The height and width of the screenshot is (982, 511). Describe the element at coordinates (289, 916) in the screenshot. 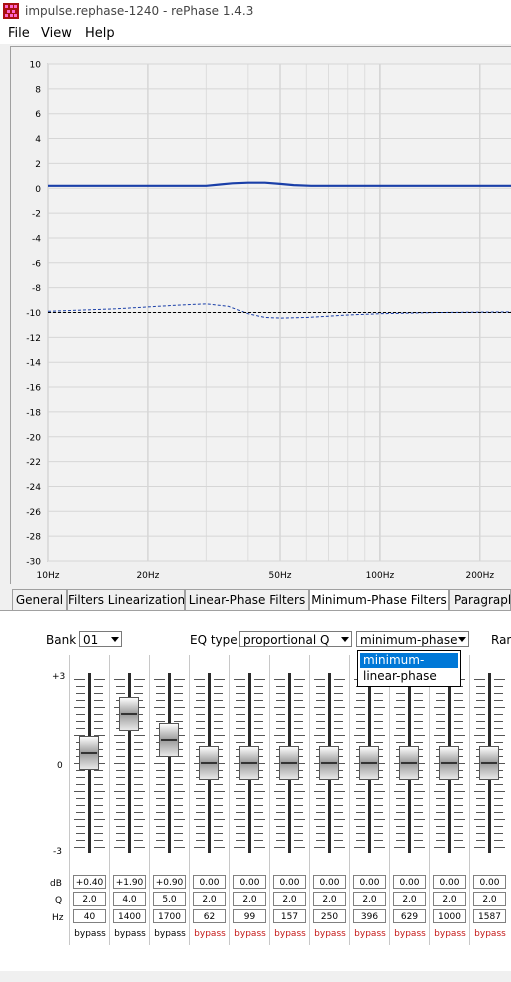

I see `hz-field: 157` at that location.